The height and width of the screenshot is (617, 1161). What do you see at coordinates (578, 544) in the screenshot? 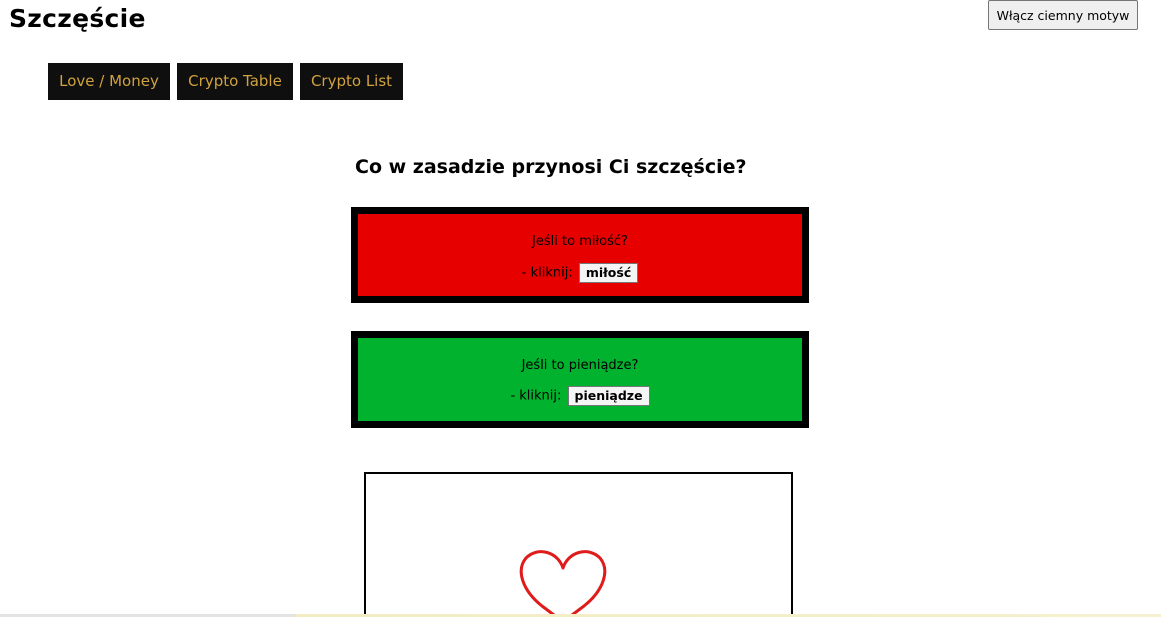
I see `result-display` at bounding box center [578, 544].